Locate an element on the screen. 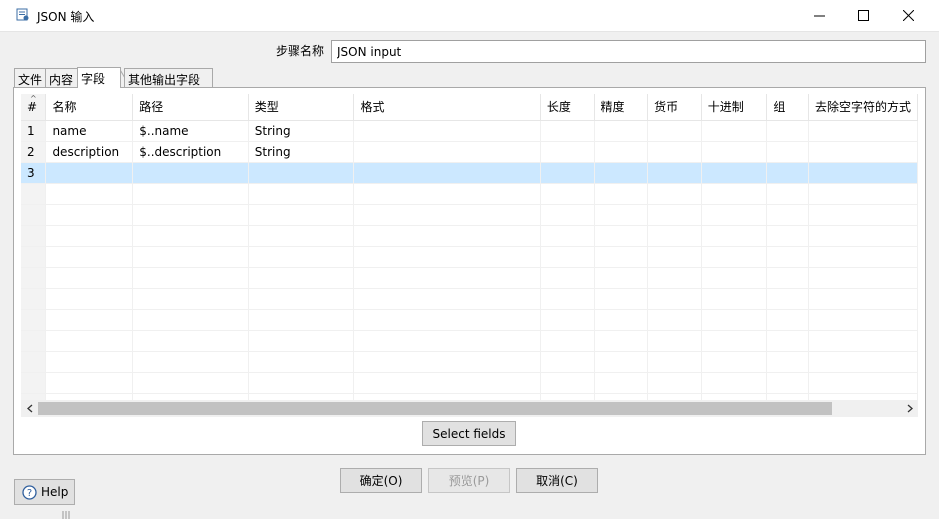 Image resolution: width=939 pixels, height=519 pixels. cell-name: name is located at coordinates (89, 131).